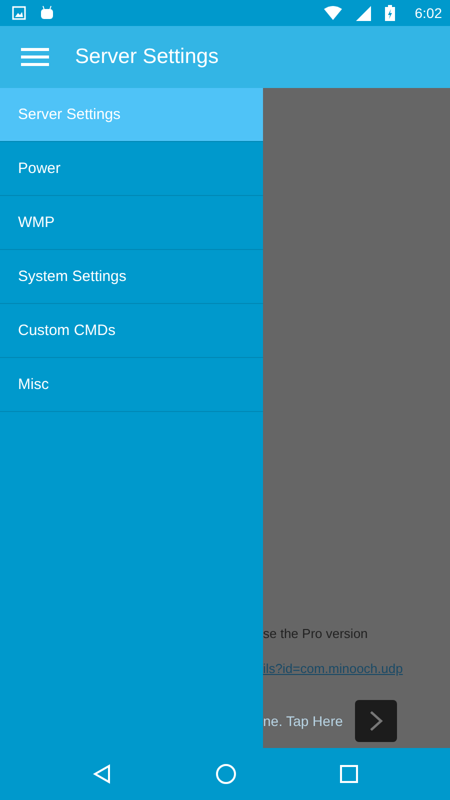  Describe the element at coordinates (389, 13) in the screenshot. I see `battery-icon` at that location.